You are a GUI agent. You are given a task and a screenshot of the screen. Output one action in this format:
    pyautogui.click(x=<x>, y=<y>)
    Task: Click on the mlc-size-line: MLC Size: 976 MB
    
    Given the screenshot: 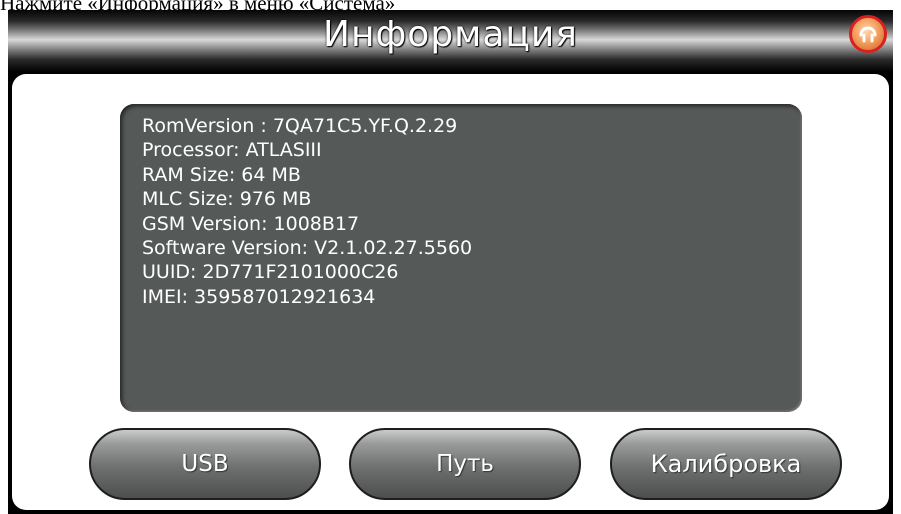 What is the action you would take?
    pyautogui.click(x=227, y=199)
    